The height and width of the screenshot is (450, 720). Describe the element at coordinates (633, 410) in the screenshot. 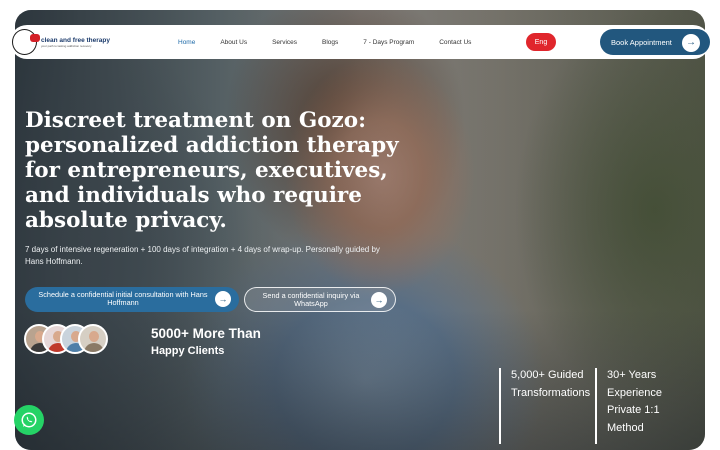

I see `stat-line: Private 1:1` at that location.